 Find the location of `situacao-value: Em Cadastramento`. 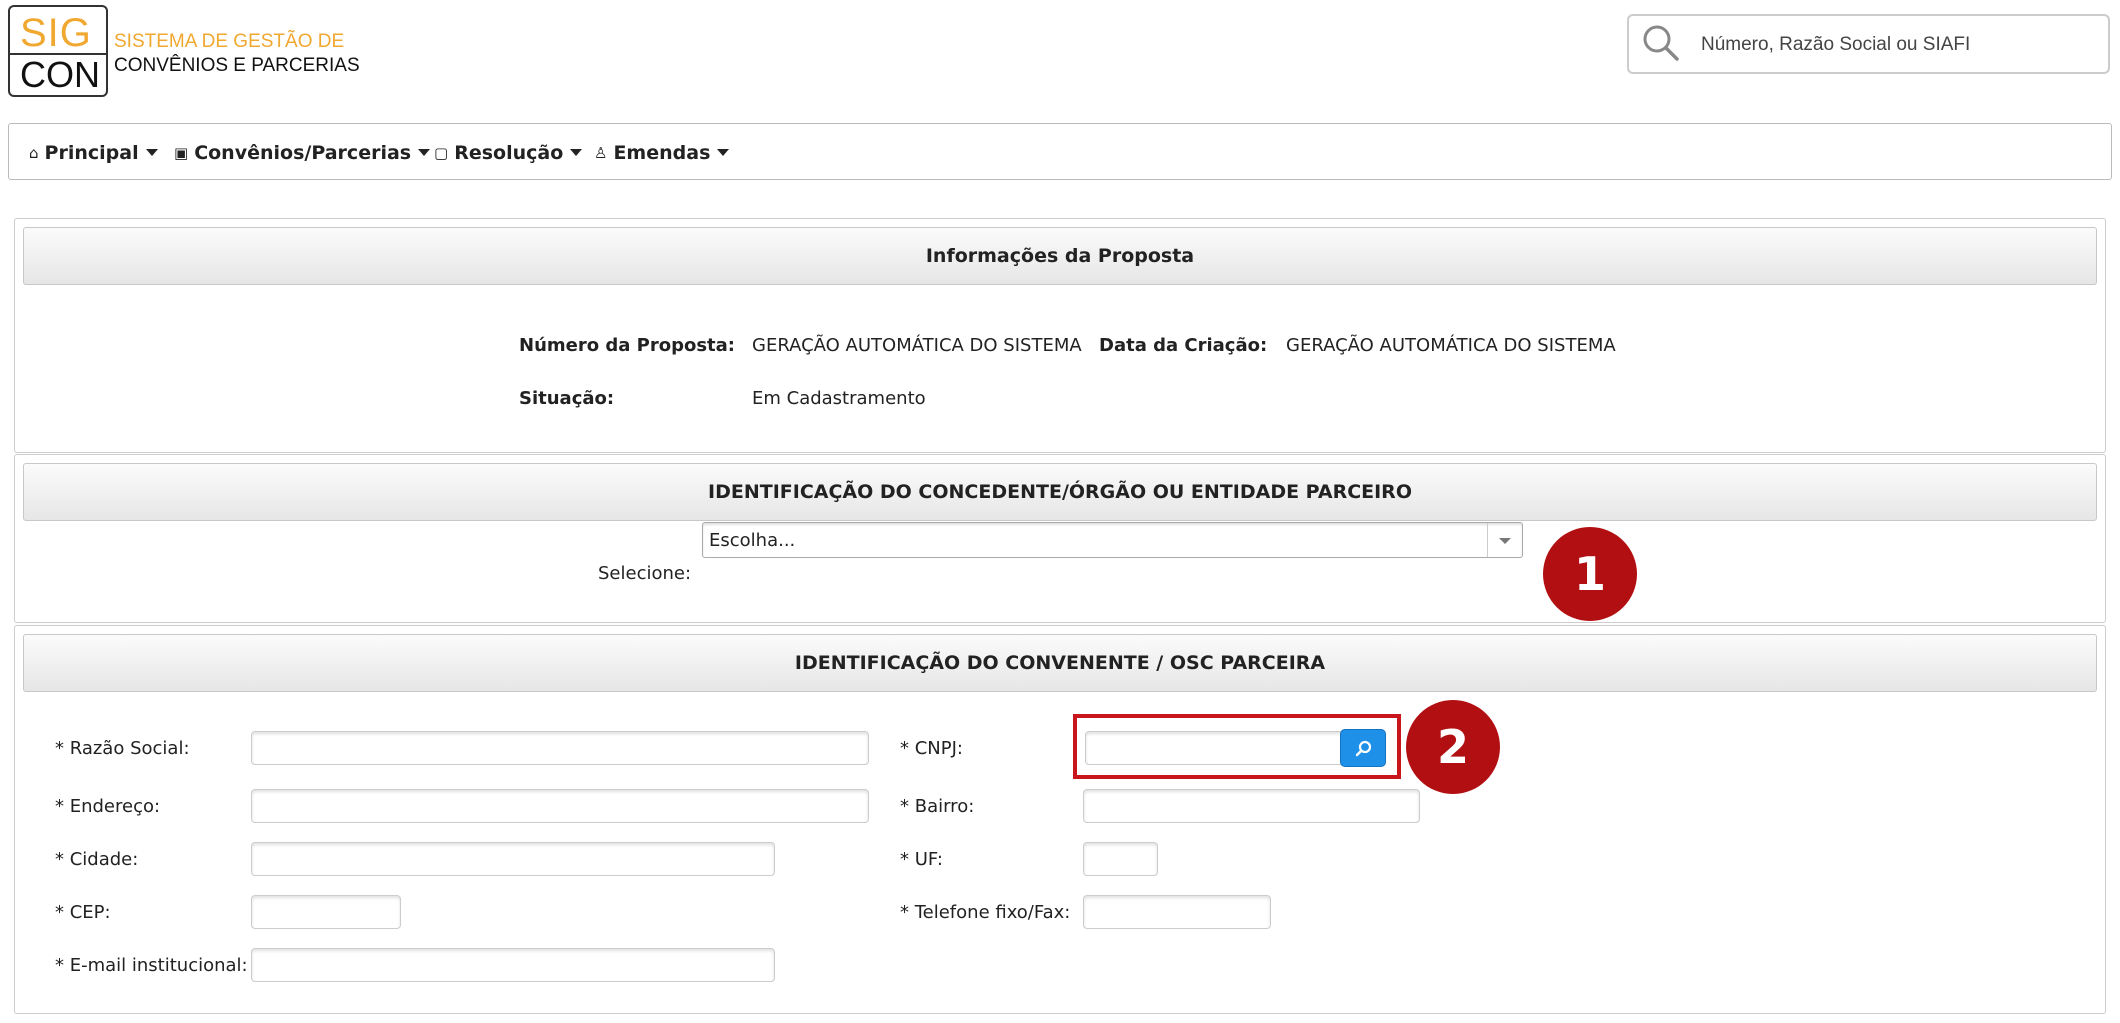

situacao-value: Em Cadastramento is located at coordinates (839, 398).